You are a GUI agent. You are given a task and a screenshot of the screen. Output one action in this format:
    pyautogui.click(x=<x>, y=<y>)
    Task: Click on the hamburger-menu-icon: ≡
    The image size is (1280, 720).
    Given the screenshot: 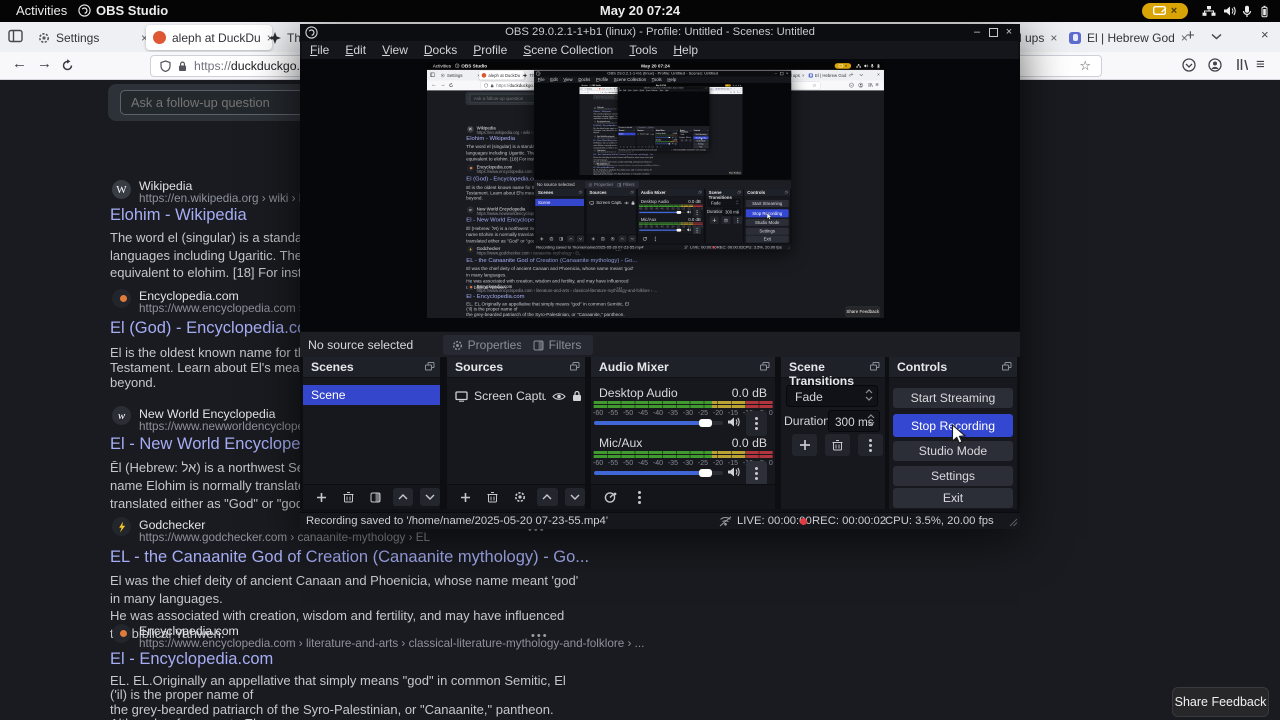 What is the action you would take?
    pyautogui.click(x=1260, y=64)
    